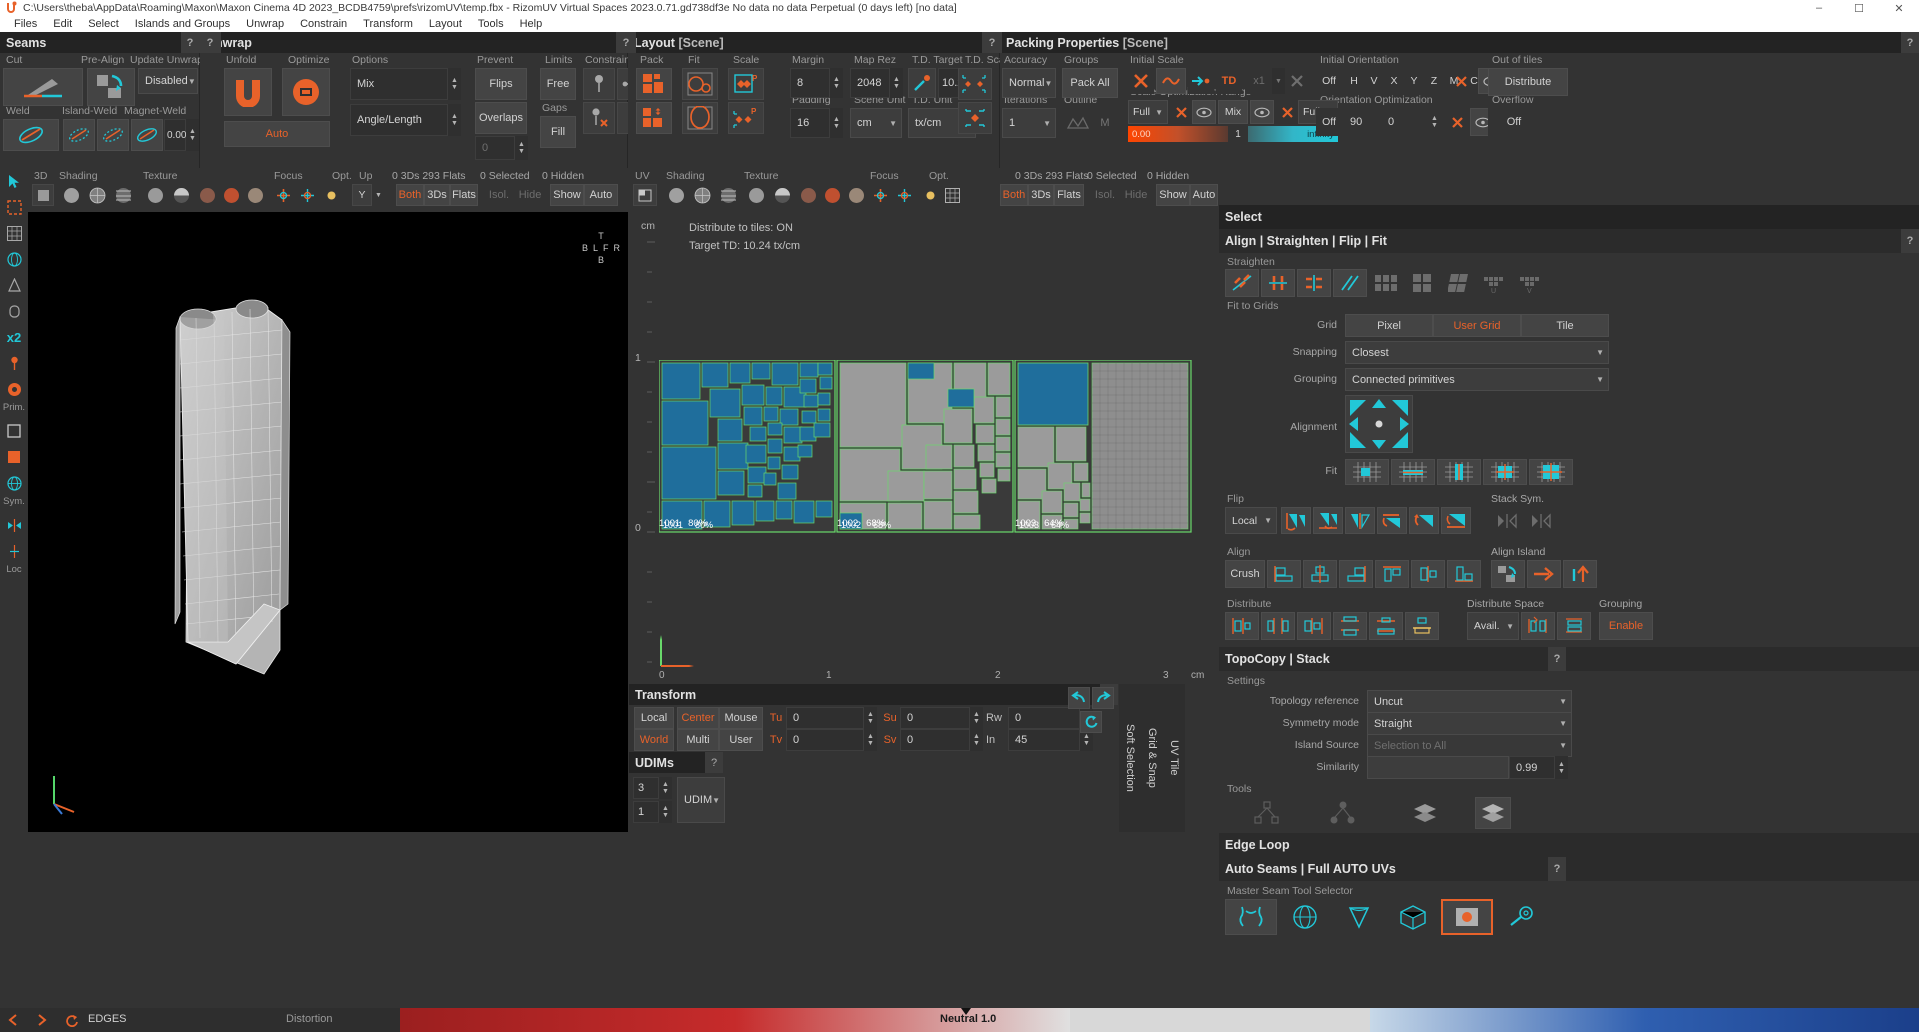 Image resolution: width=1919 pixels, height=1032 pixels. What do you see at coordinates (307, 195) in the screenshot?
I see `focus-selection-icon` at bounding box center [307, 195].